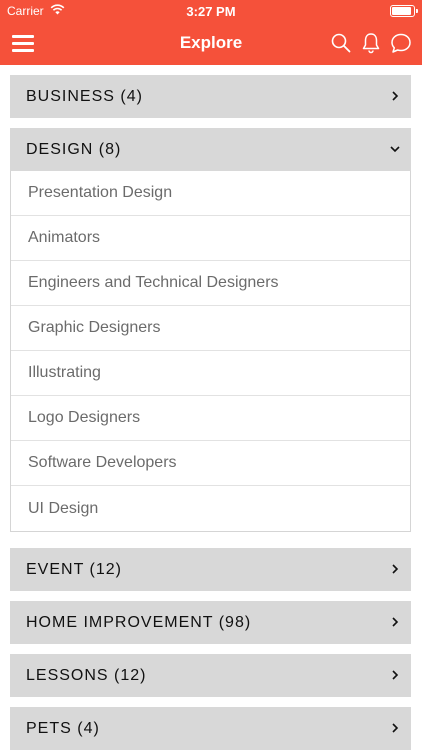  What do you see at coordinates (139, 622) in the screenshot?
I see `category-label: HOME IMPROVEMENT (98)` at bounding box center [139, 622].